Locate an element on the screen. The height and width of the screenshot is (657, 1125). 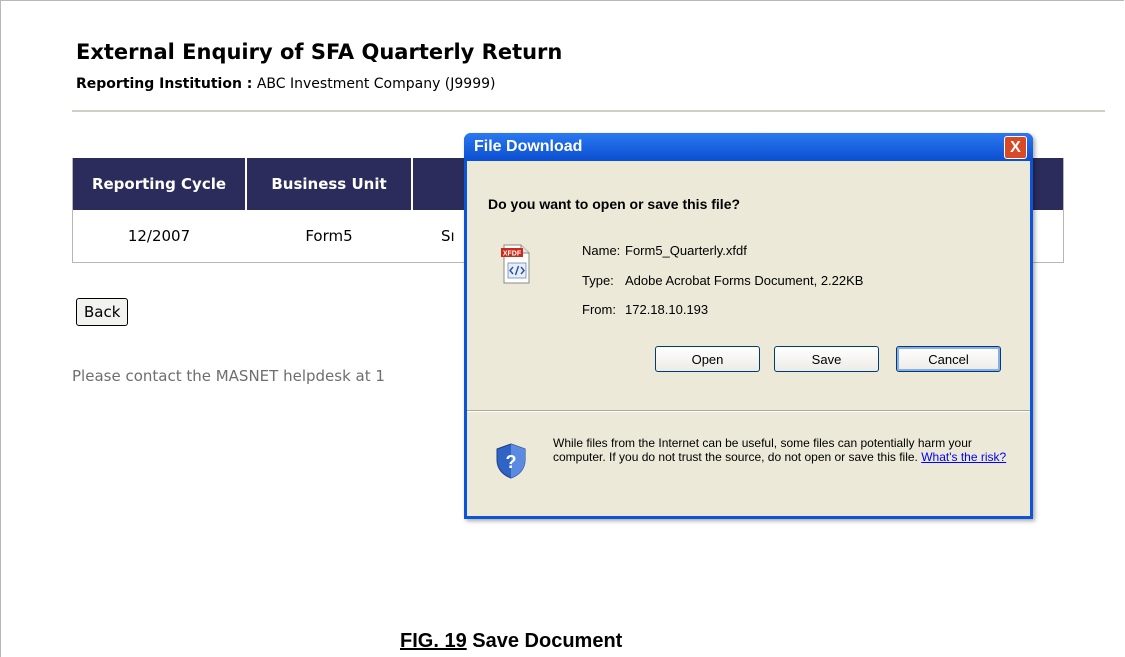
close-icon: X is located at coordinates (1015, 147).